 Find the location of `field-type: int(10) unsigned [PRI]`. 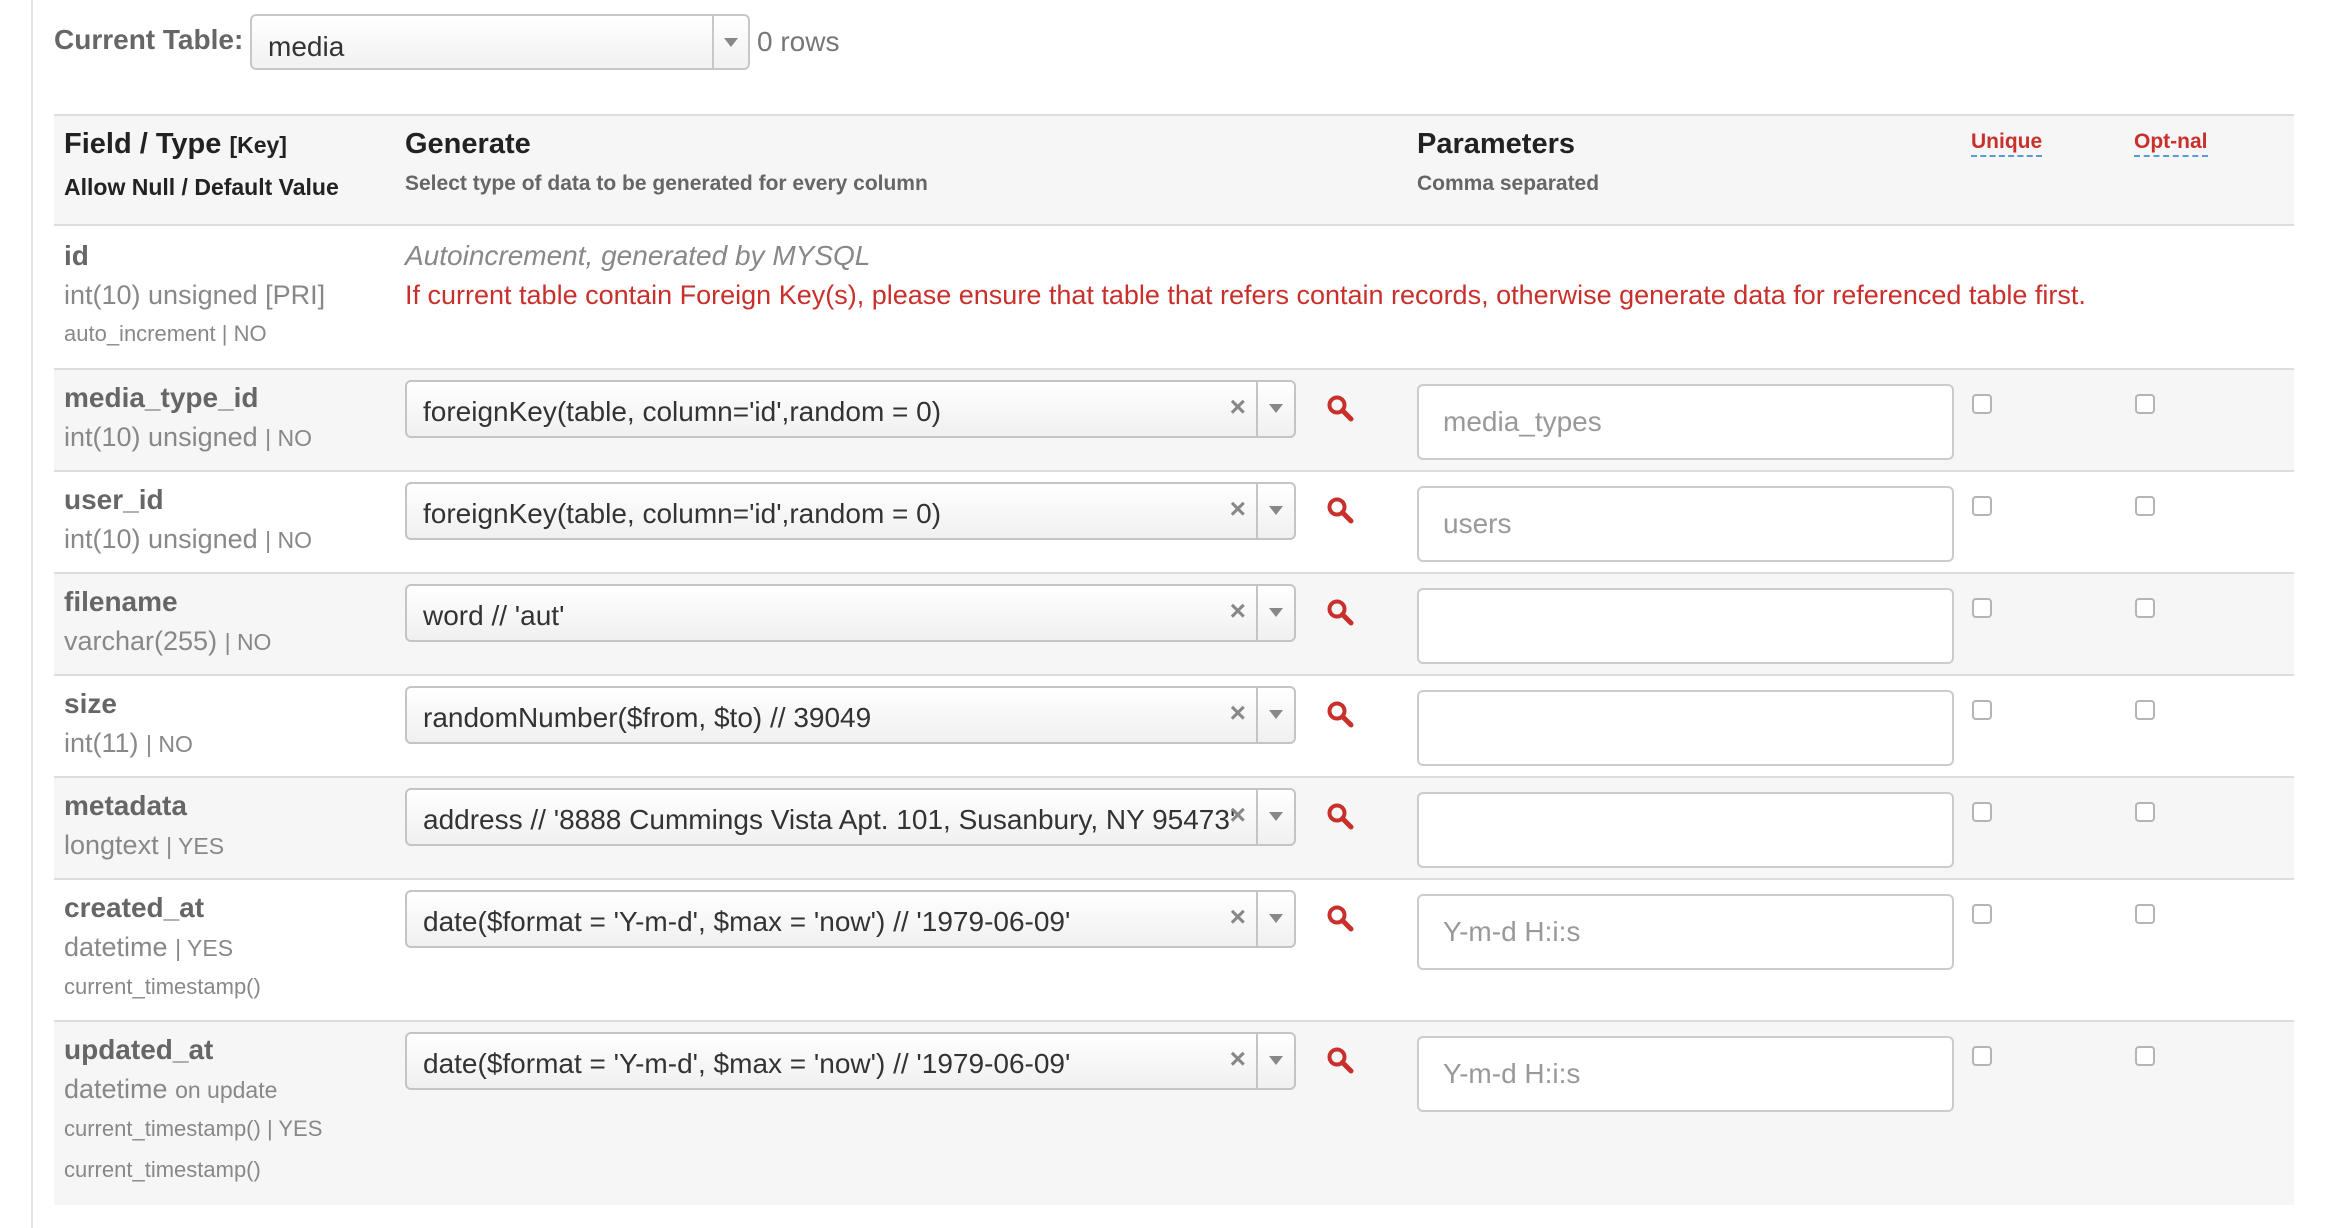

field-type: int(10) unsigned [PRI] is located at coordinates (195, 295).